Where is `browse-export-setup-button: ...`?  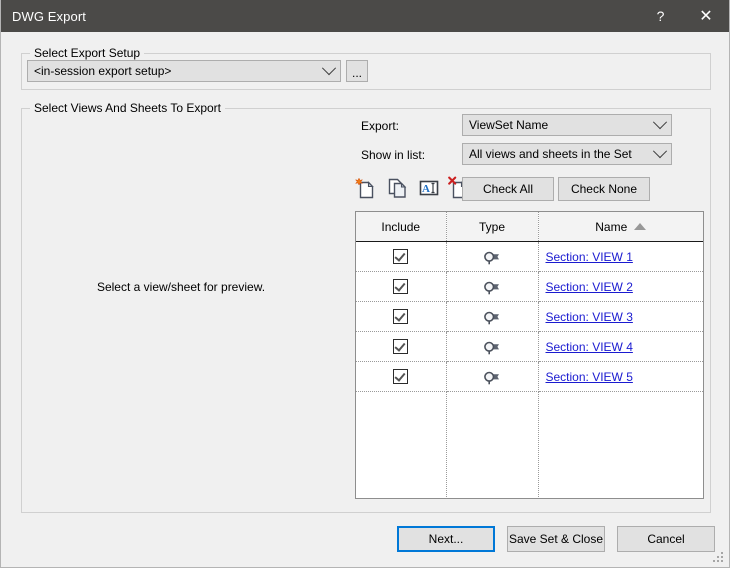 browse-export-setup-button: ... is located at coordinates (357, 71).